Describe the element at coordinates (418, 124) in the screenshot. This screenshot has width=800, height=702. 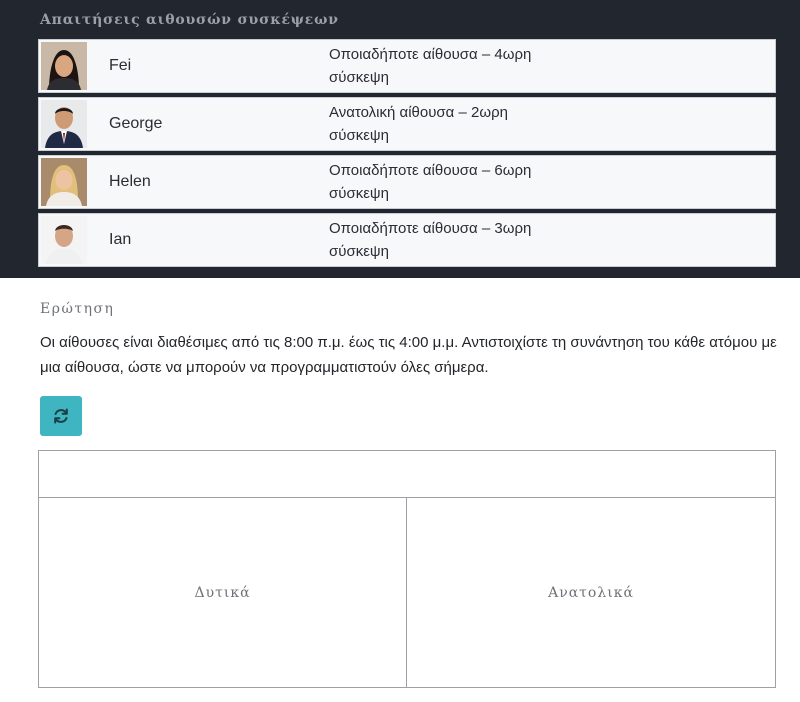
I see `room-requirement: Ανατολική αίθουσα – 2ωρη σύσκεψη` at that location.